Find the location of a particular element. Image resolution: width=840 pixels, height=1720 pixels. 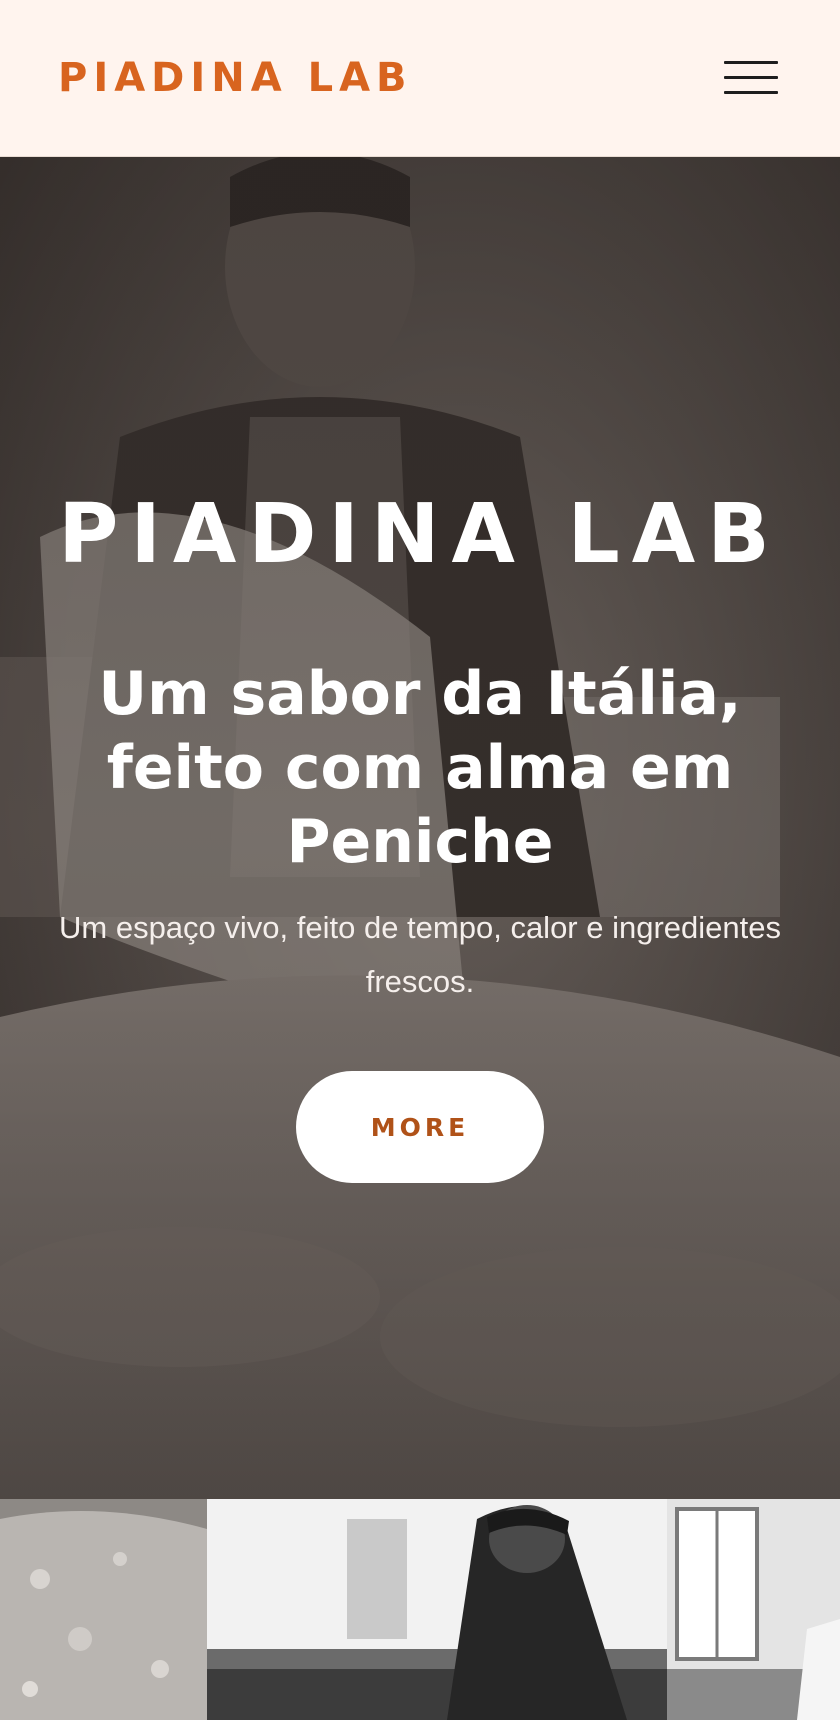

hero-brand: PIADINA LAB is located at coordinates (420, 534).